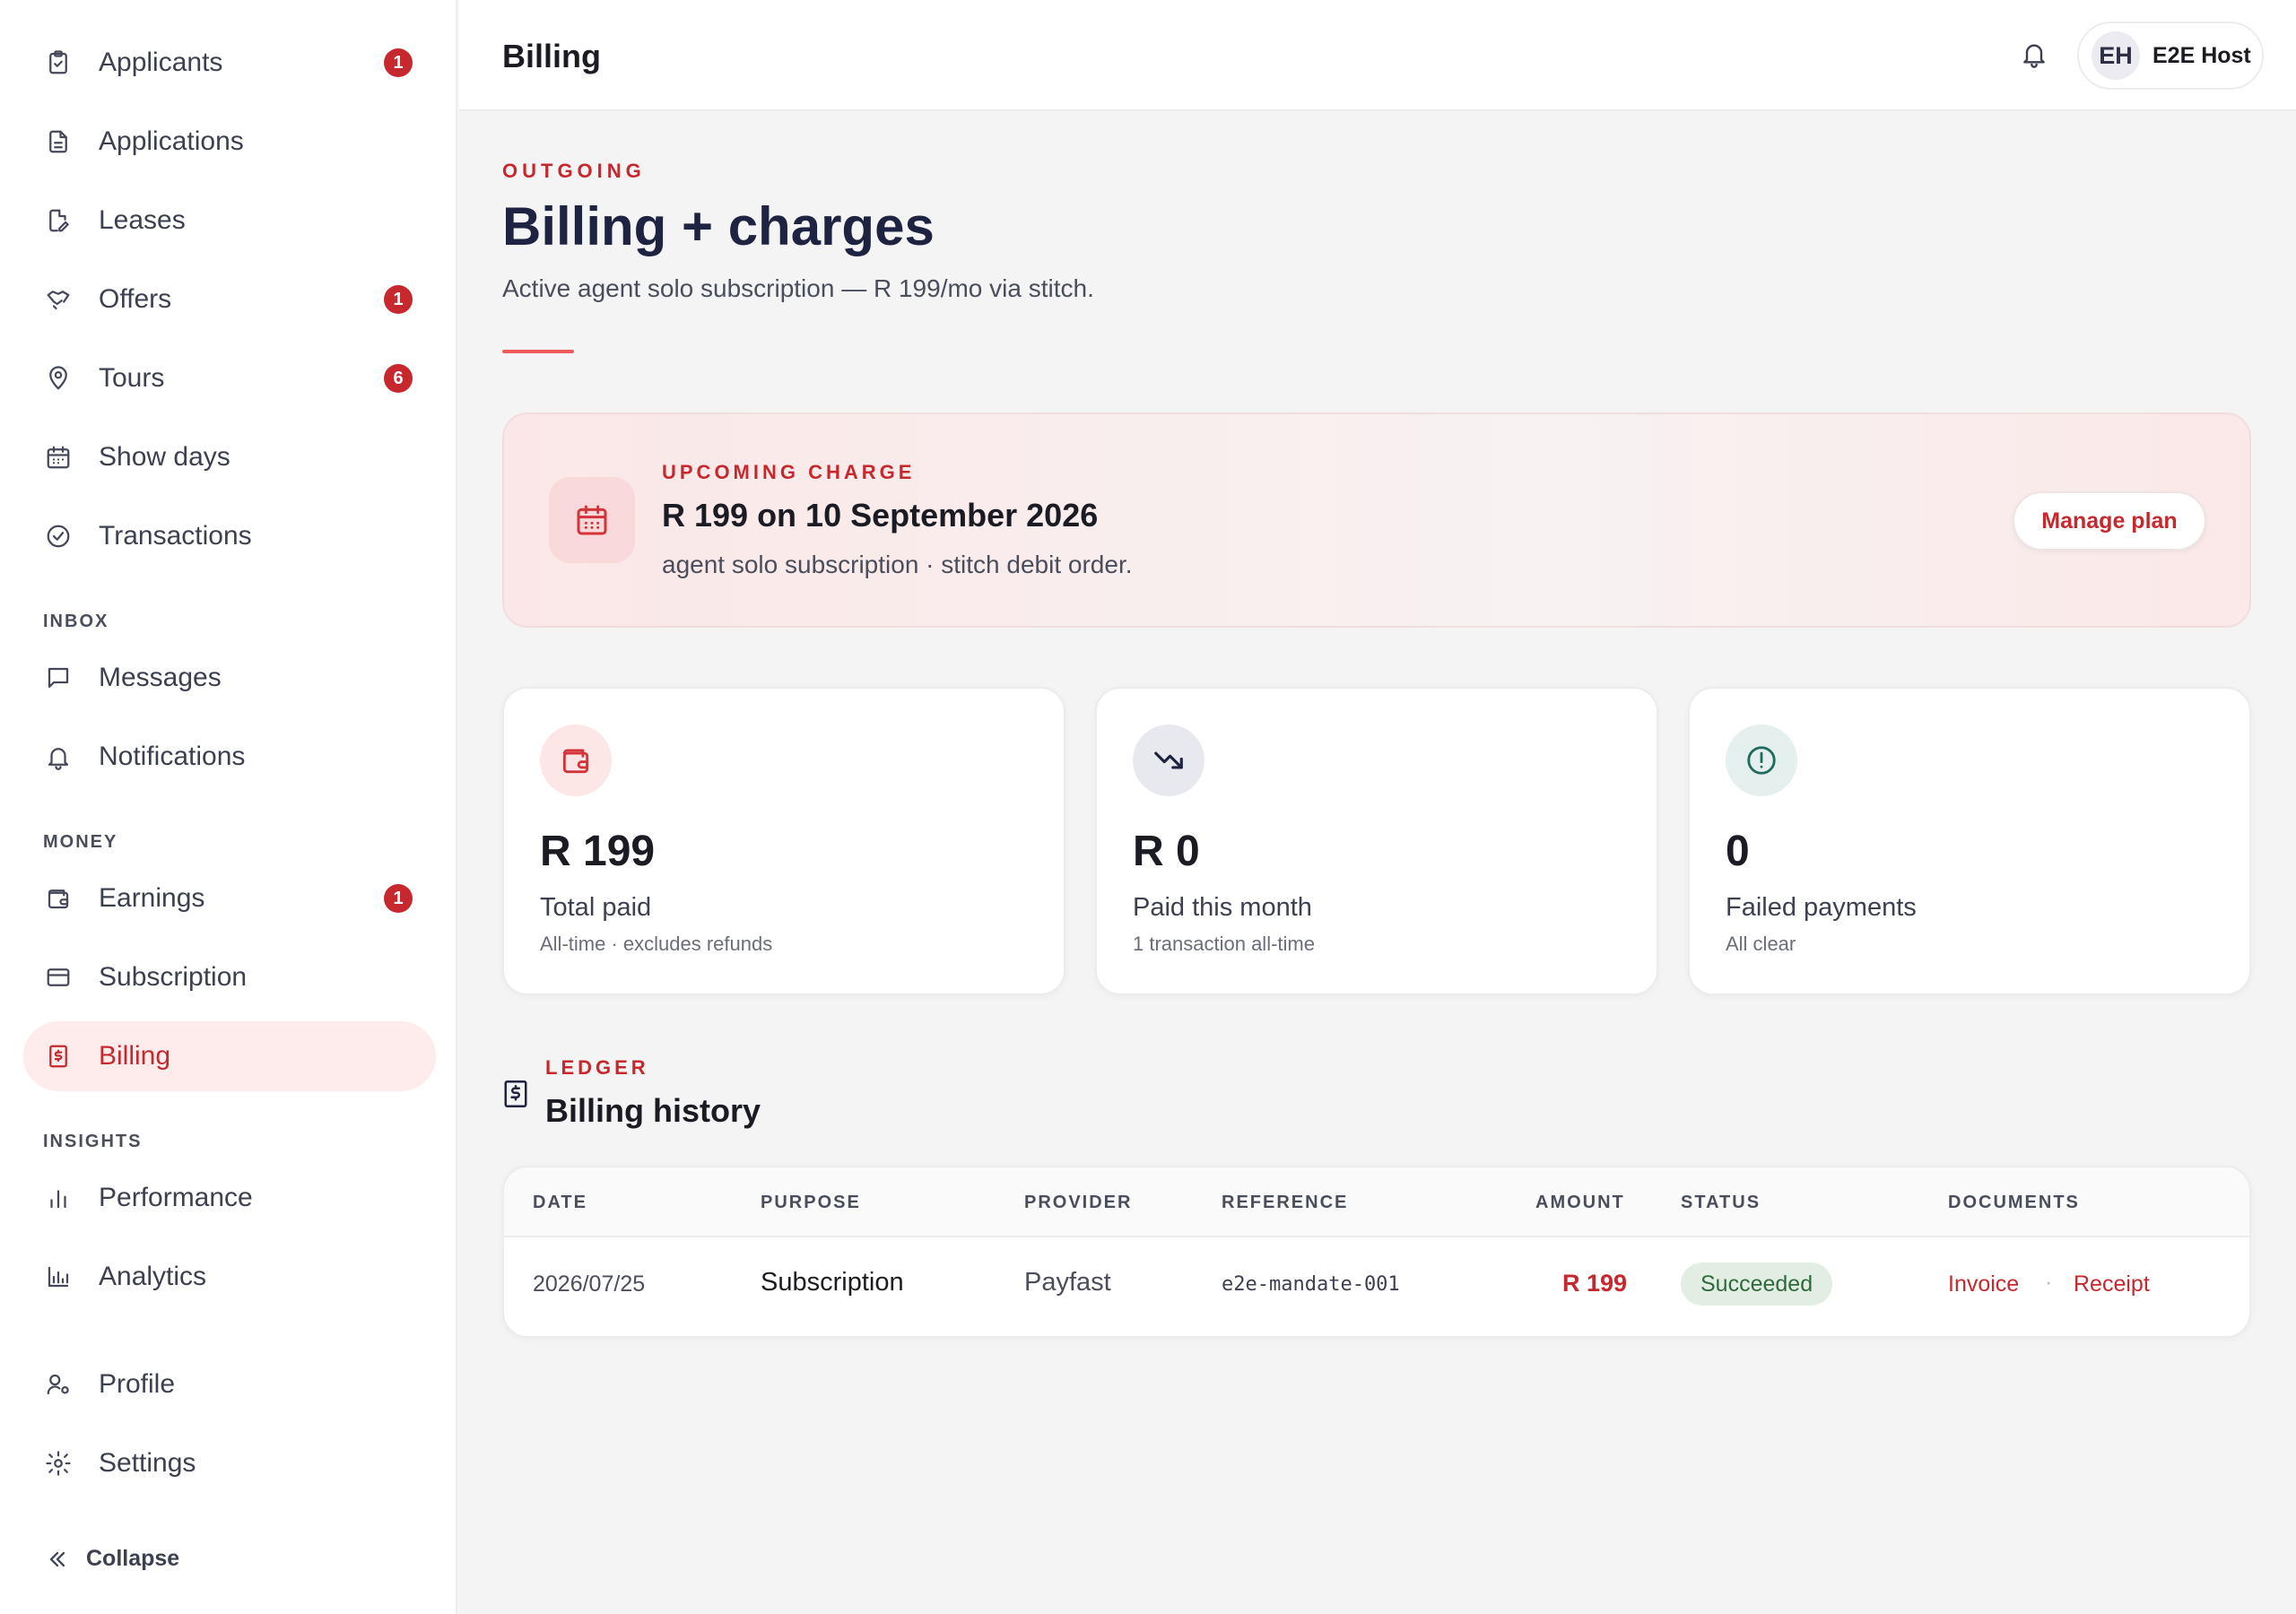 This screenshot has width=2296, height=1614. What do you see at coordinates (58, 299) in the screenshot?
I see `handshake-icon` at bounding box center [58, 299].